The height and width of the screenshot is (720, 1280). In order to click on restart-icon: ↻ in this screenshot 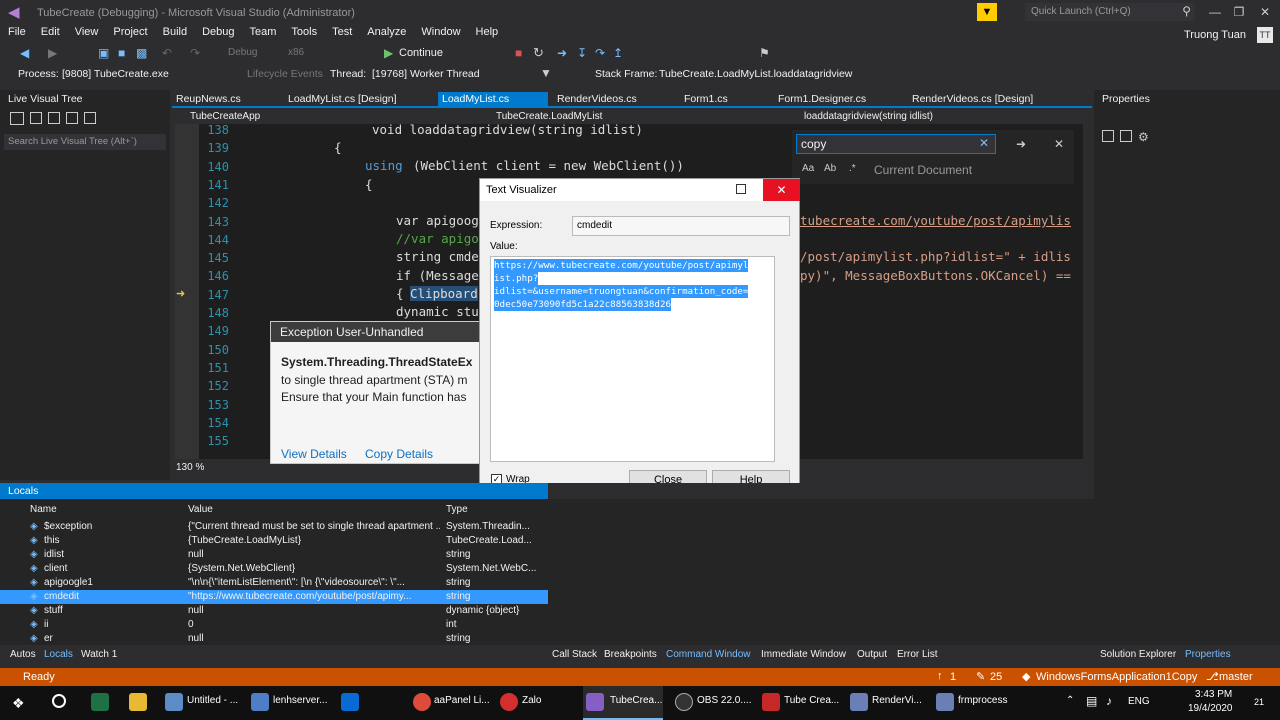, I will do `click(538, 53)`.